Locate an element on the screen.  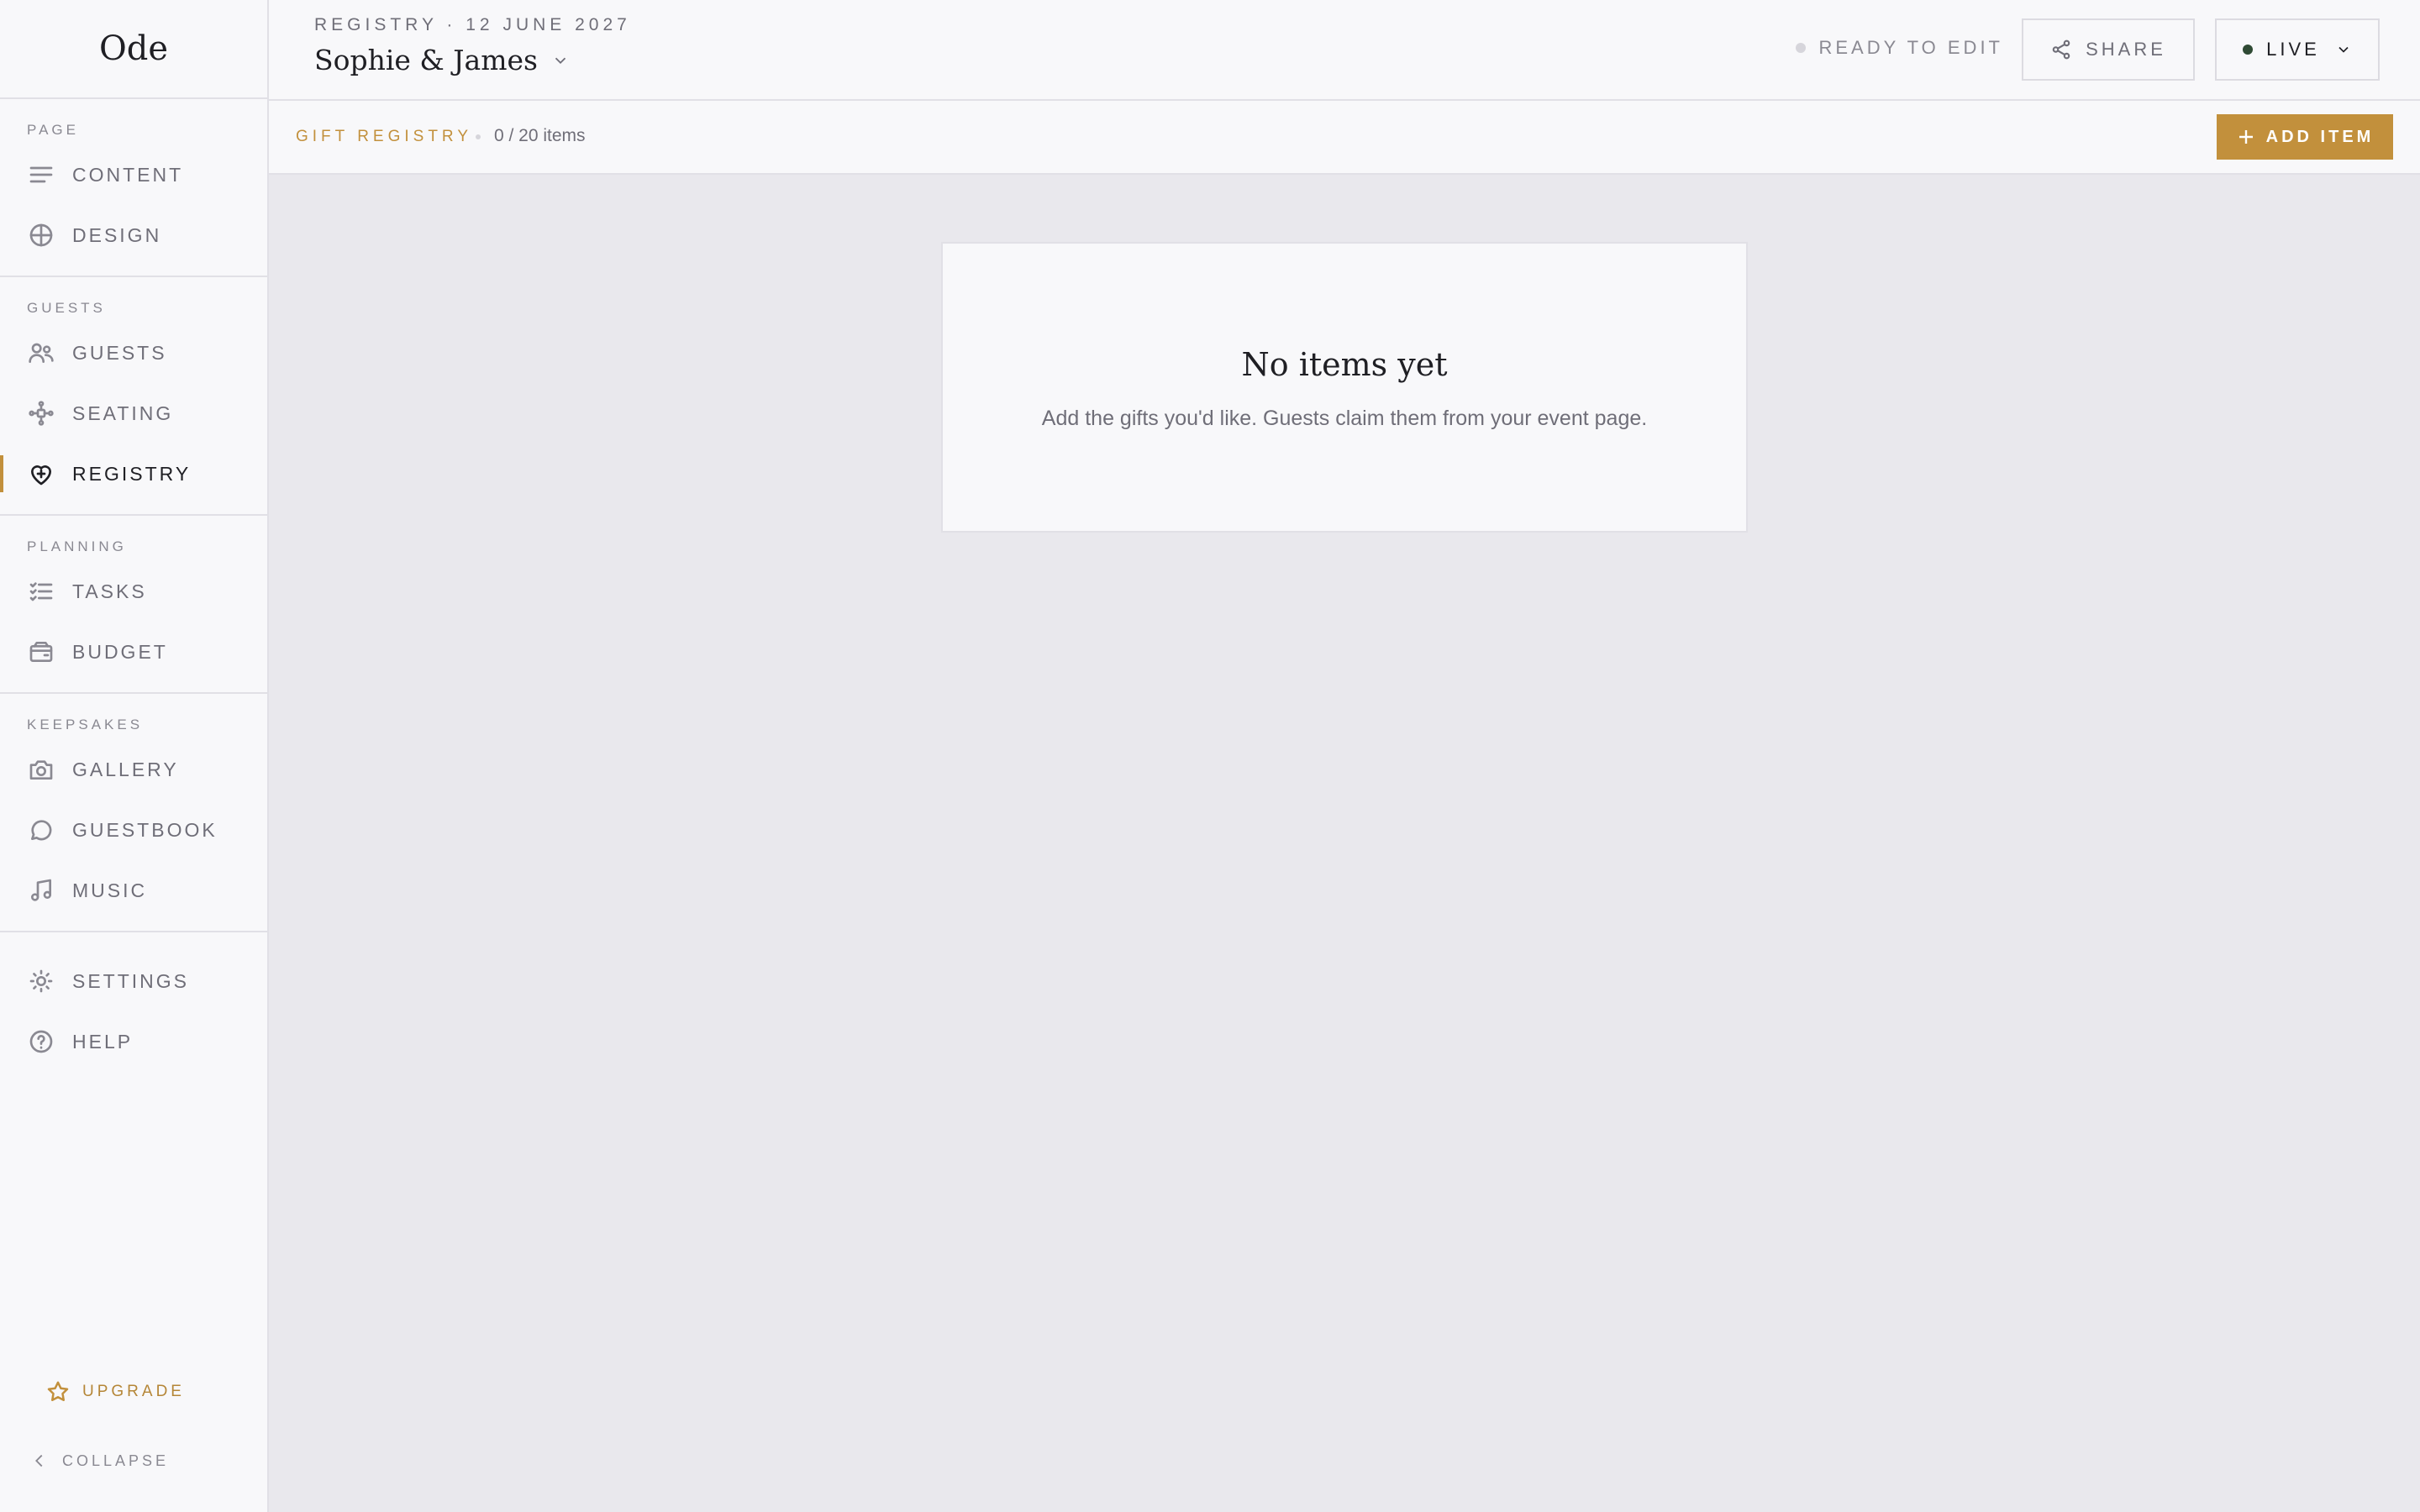
sidebar-item-label: MUSIC is located at coordinates (110, 890).